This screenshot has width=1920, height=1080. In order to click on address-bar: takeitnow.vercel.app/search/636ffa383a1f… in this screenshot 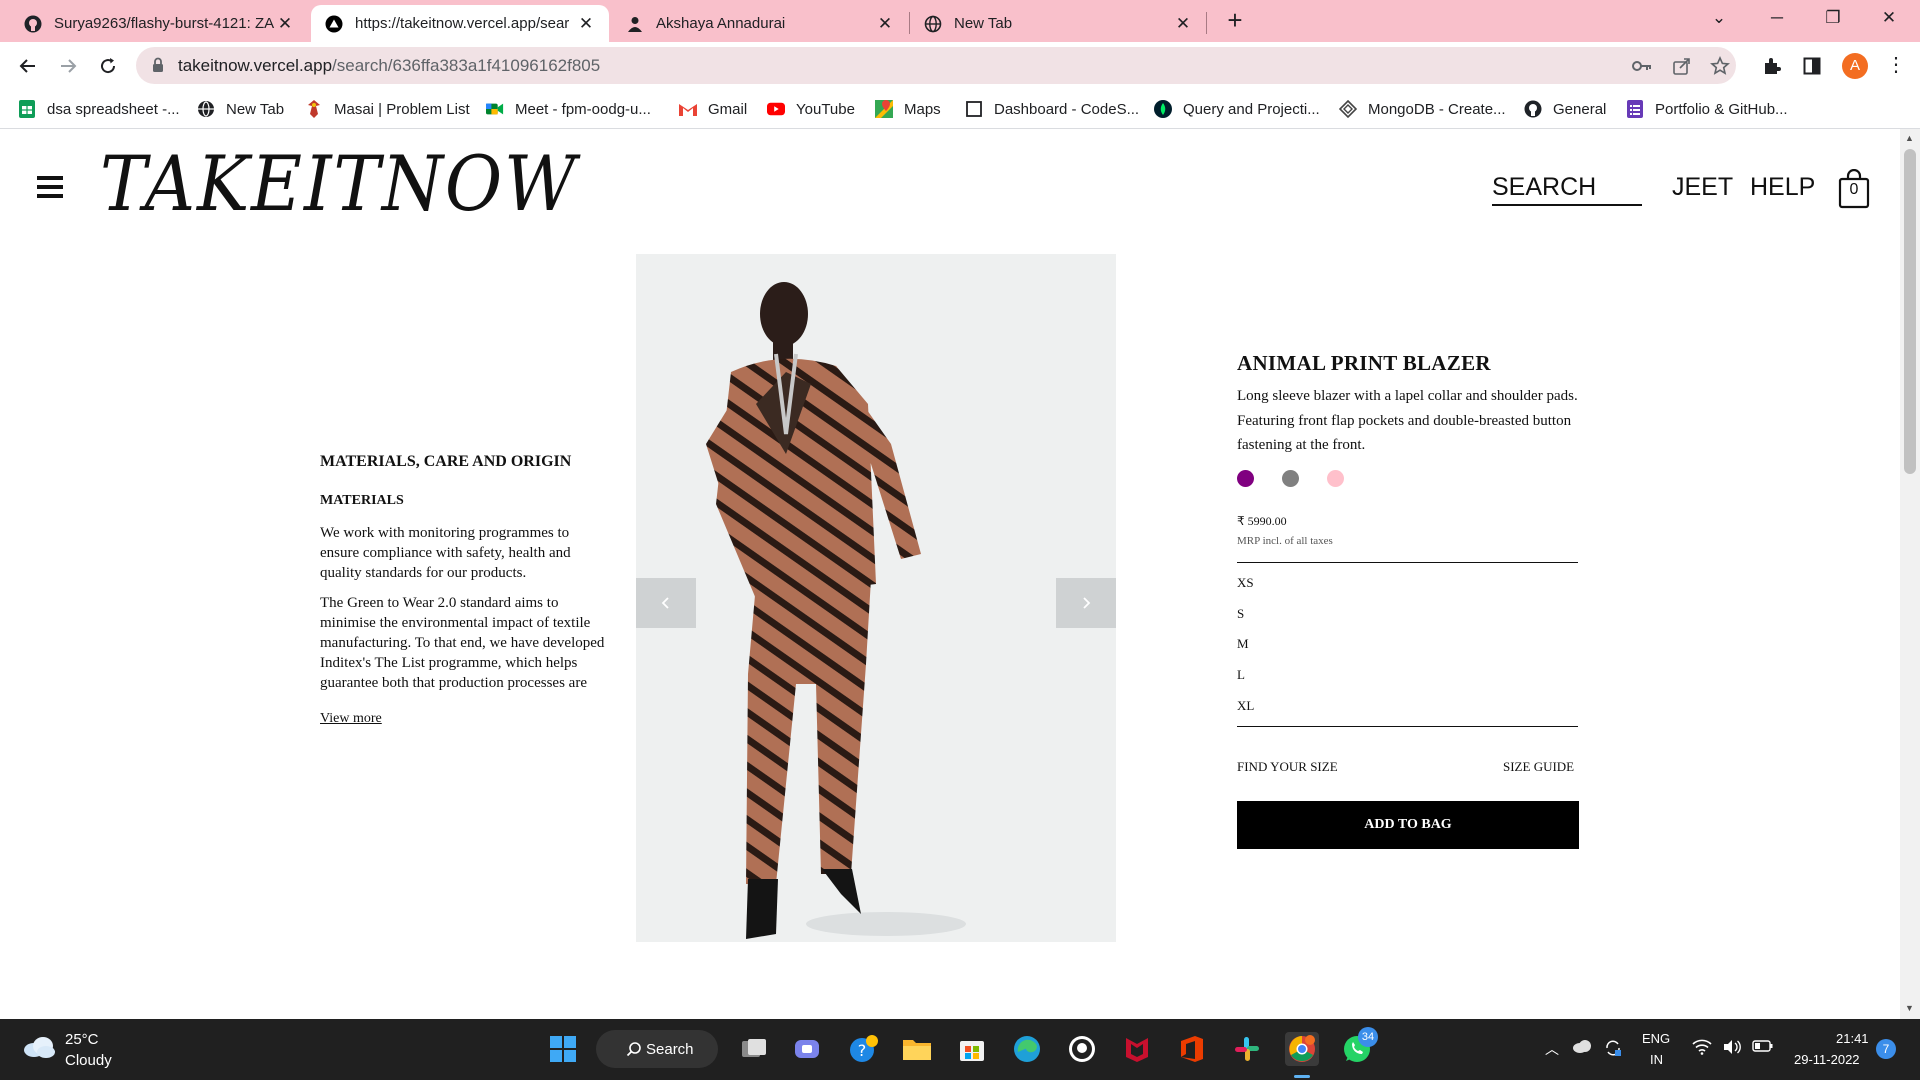, I will do `click(936, 65)`.